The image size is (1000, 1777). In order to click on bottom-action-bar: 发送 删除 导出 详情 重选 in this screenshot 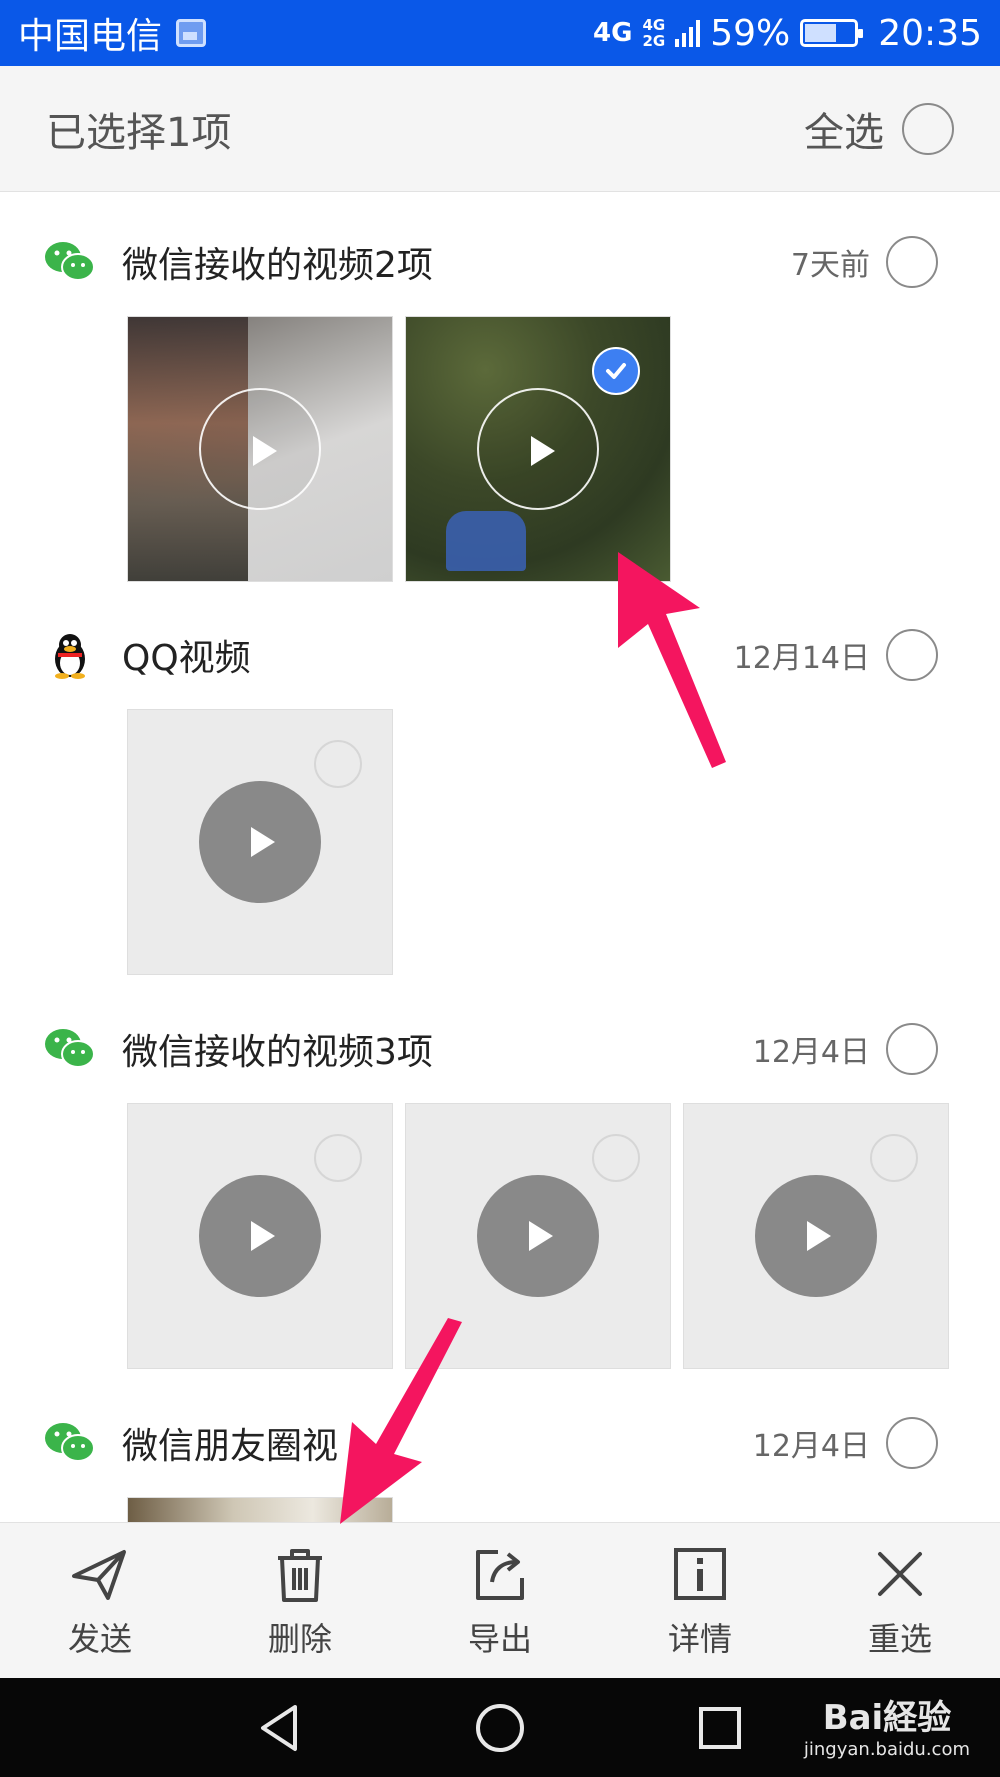, I will do `click(500, 1600)`.